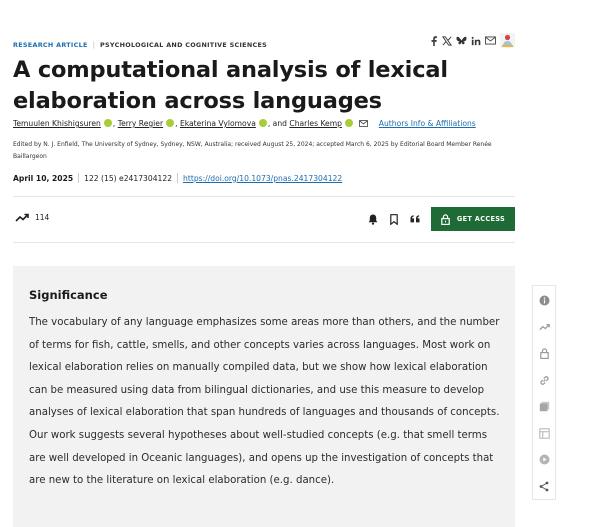  Describe the element at coordinates (373, 219) in the screenshot. I see `alert-bell-icon` at that location.